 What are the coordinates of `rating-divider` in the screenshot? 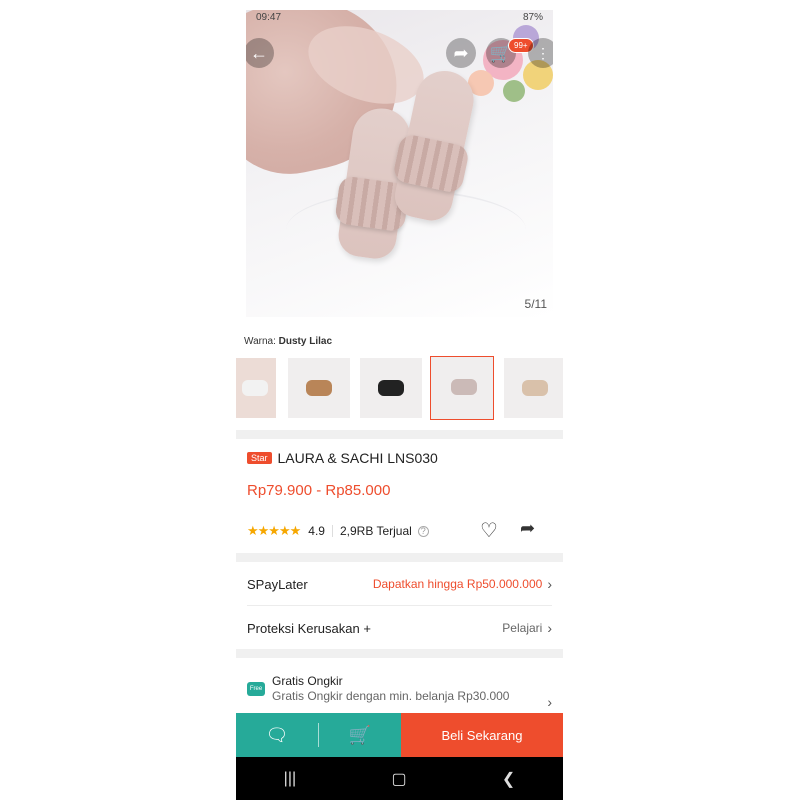 It's located at (332, 531).